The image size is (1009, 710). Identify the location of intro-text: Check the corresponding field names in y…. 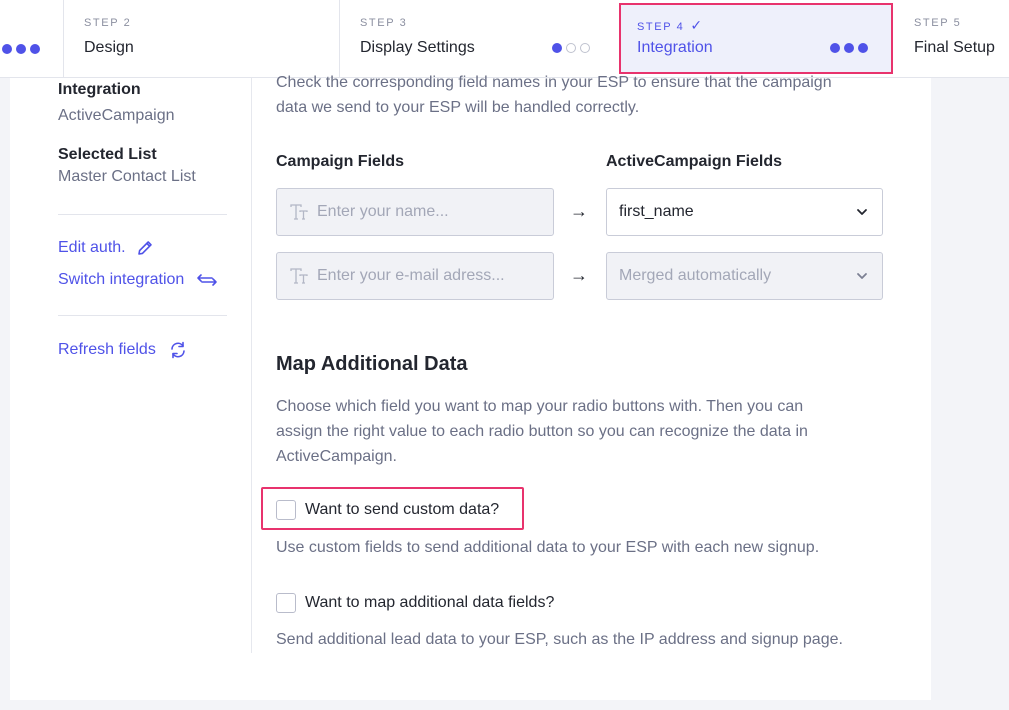
(581, 95).